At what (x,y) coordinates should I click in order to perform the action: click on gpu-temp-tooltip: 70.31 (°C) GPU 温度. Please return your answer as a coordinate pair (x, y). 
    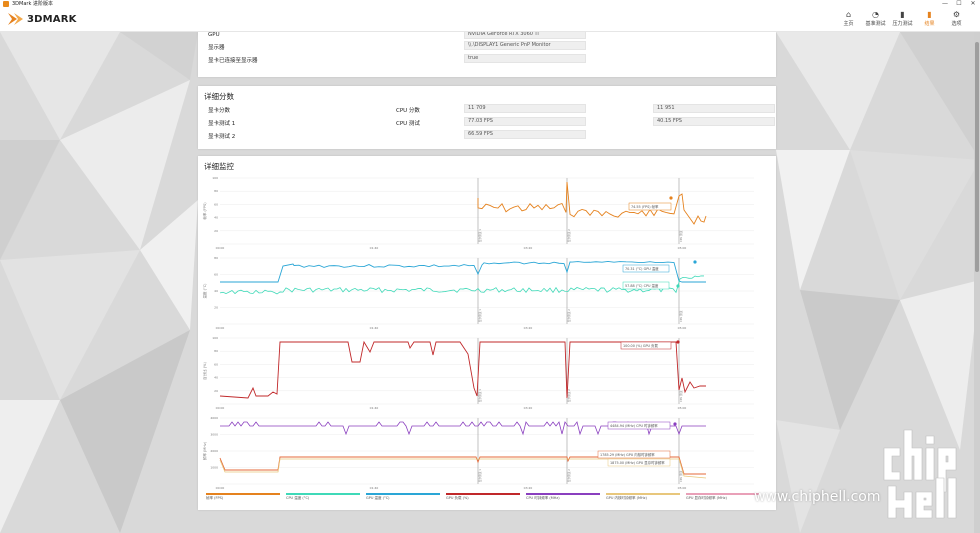
    Looking at the image, I should click on (642, 268).